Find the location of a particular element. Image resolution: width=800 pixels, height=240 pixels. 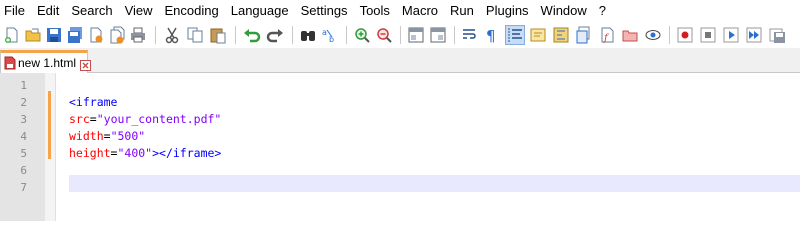

menu-view: View is located at coordinates (139, 11).